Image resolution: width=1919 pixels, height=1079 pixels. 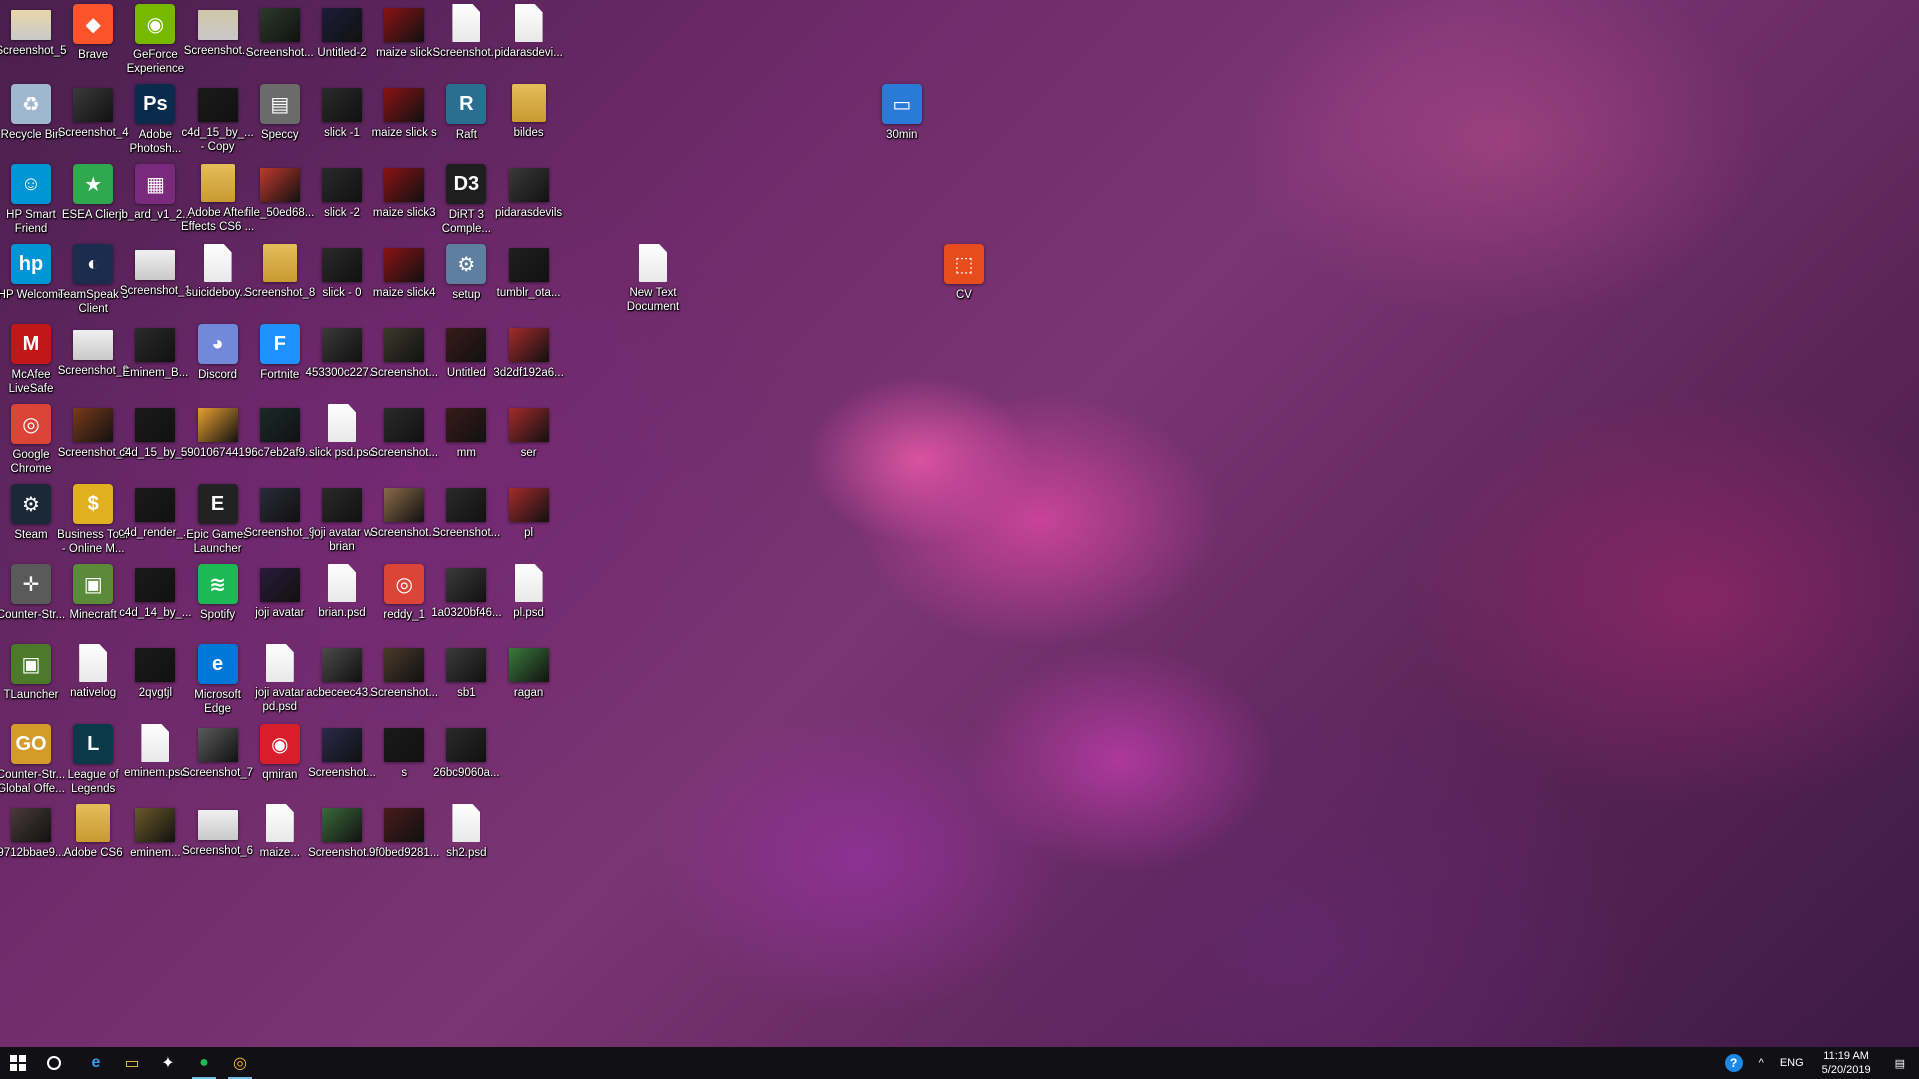 What do you see at coordinates (1734, 1063) in the screenshot?
I see `help-tray-button: ?` at bounding box center [1734, 1063].